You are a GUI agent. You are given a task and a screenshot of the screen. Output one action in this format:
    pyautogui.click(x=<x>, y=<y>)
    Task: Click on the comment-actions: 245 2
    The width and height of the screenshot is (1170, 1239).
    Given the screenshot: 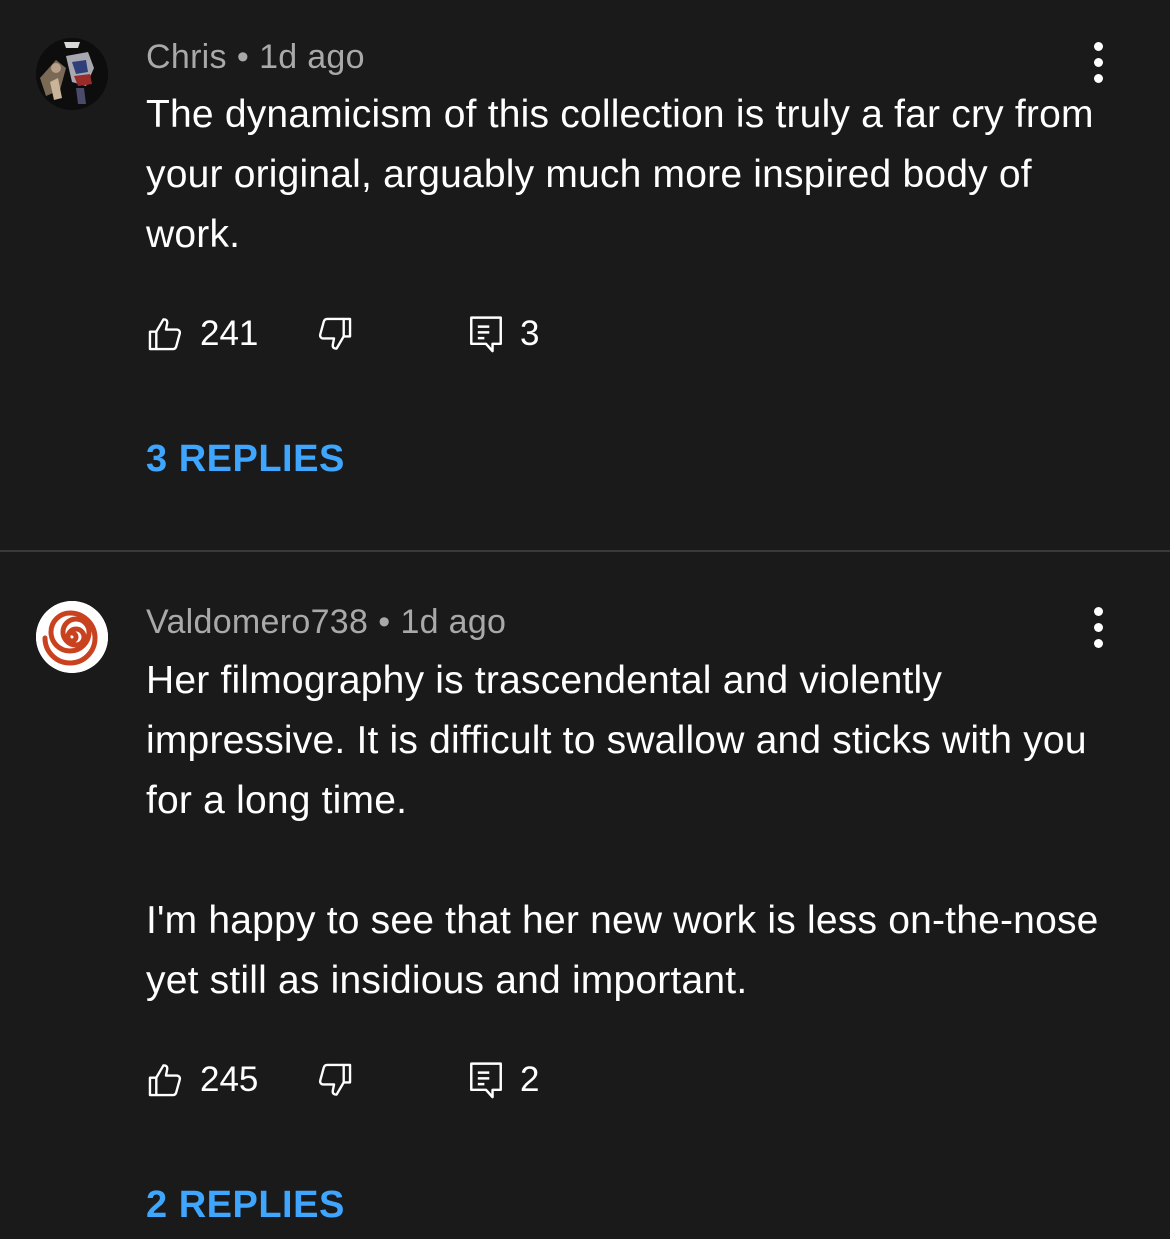 What is the action you would take?
    pyautogui.click(x=446, y=1080)
    